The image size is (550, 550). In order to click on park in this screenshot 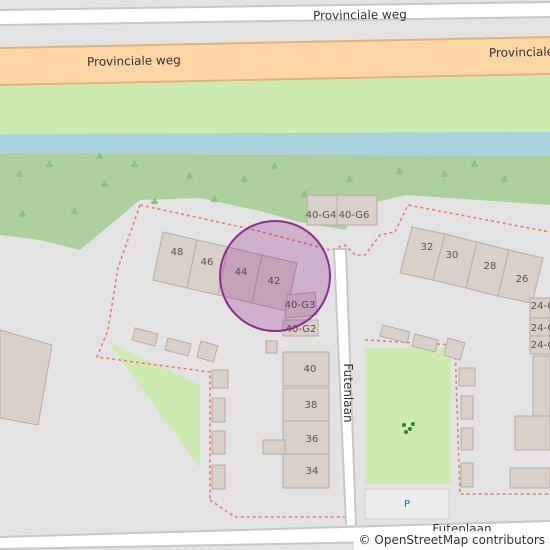, I will do `click(408, 416)`.